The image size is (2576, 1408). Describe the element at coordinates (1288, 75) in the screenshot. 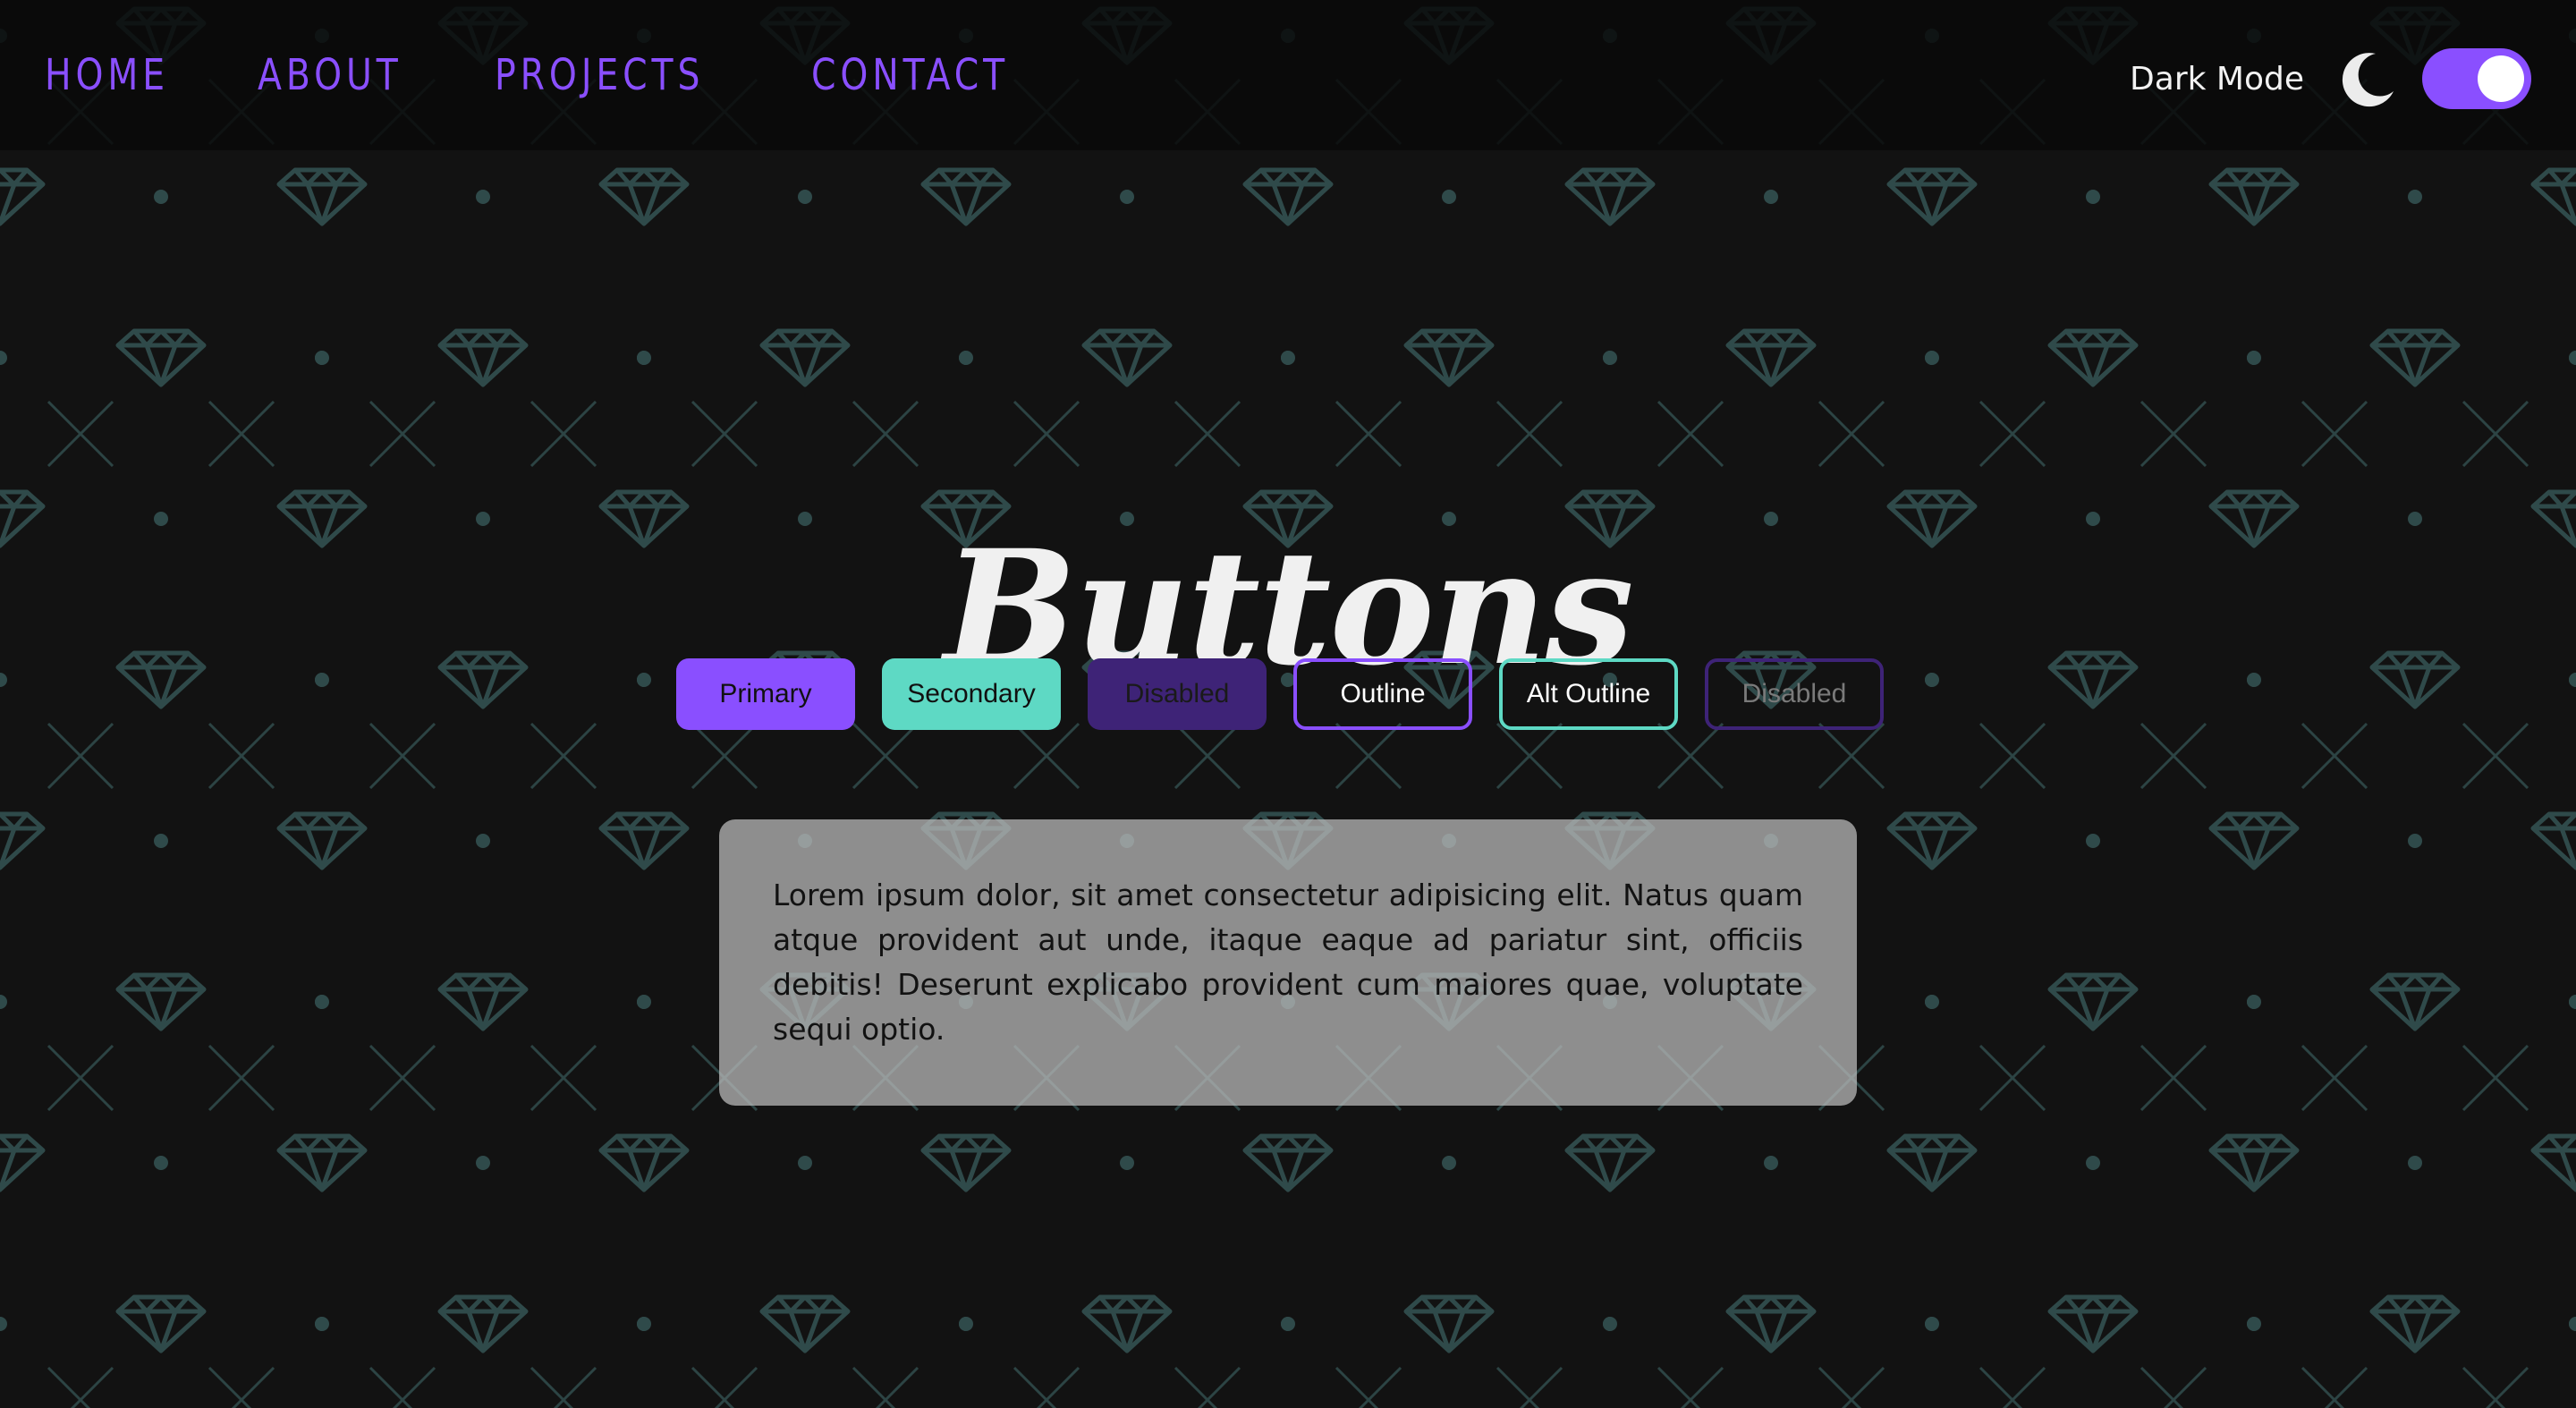

I see `top-navbar: HOME ABOUT PROJECTS CONTACT Dark Mode` at that location.